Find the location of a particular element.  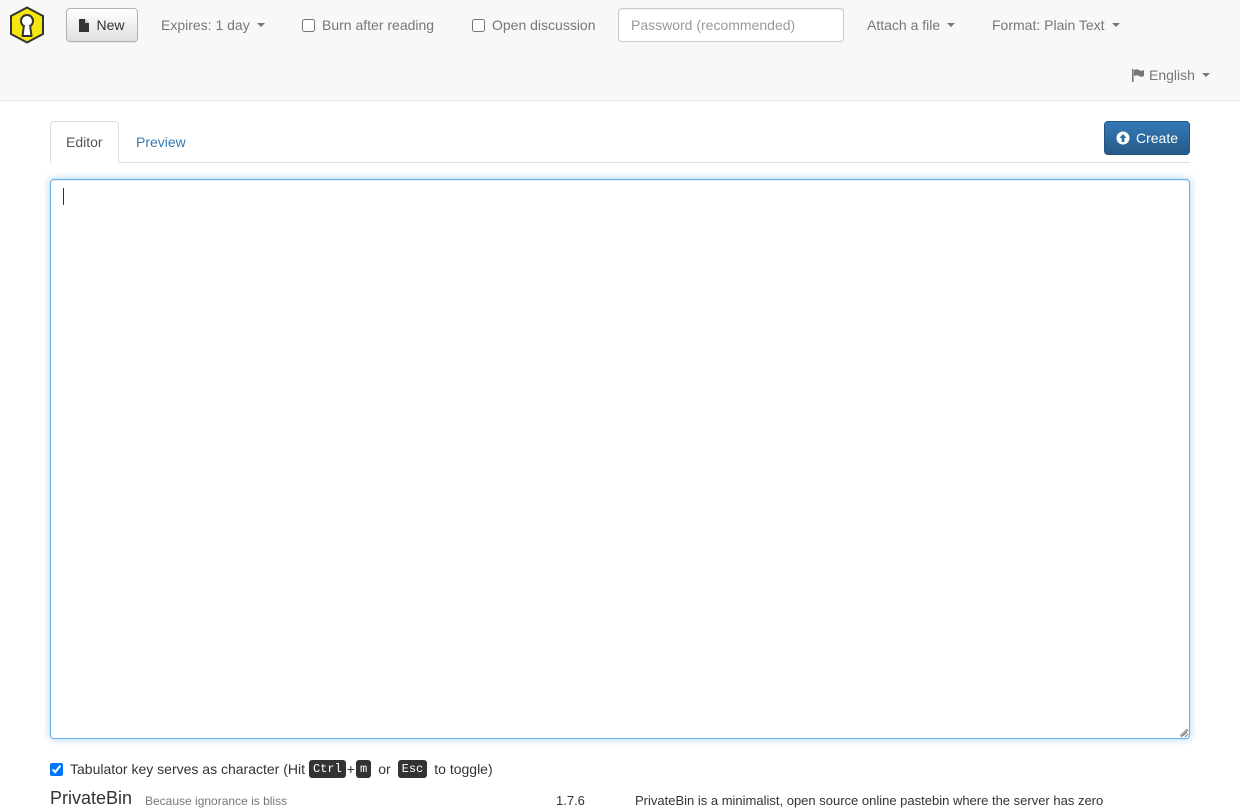

format-dropdown: Format: Plain Text is located at coordinates (1056, 25).